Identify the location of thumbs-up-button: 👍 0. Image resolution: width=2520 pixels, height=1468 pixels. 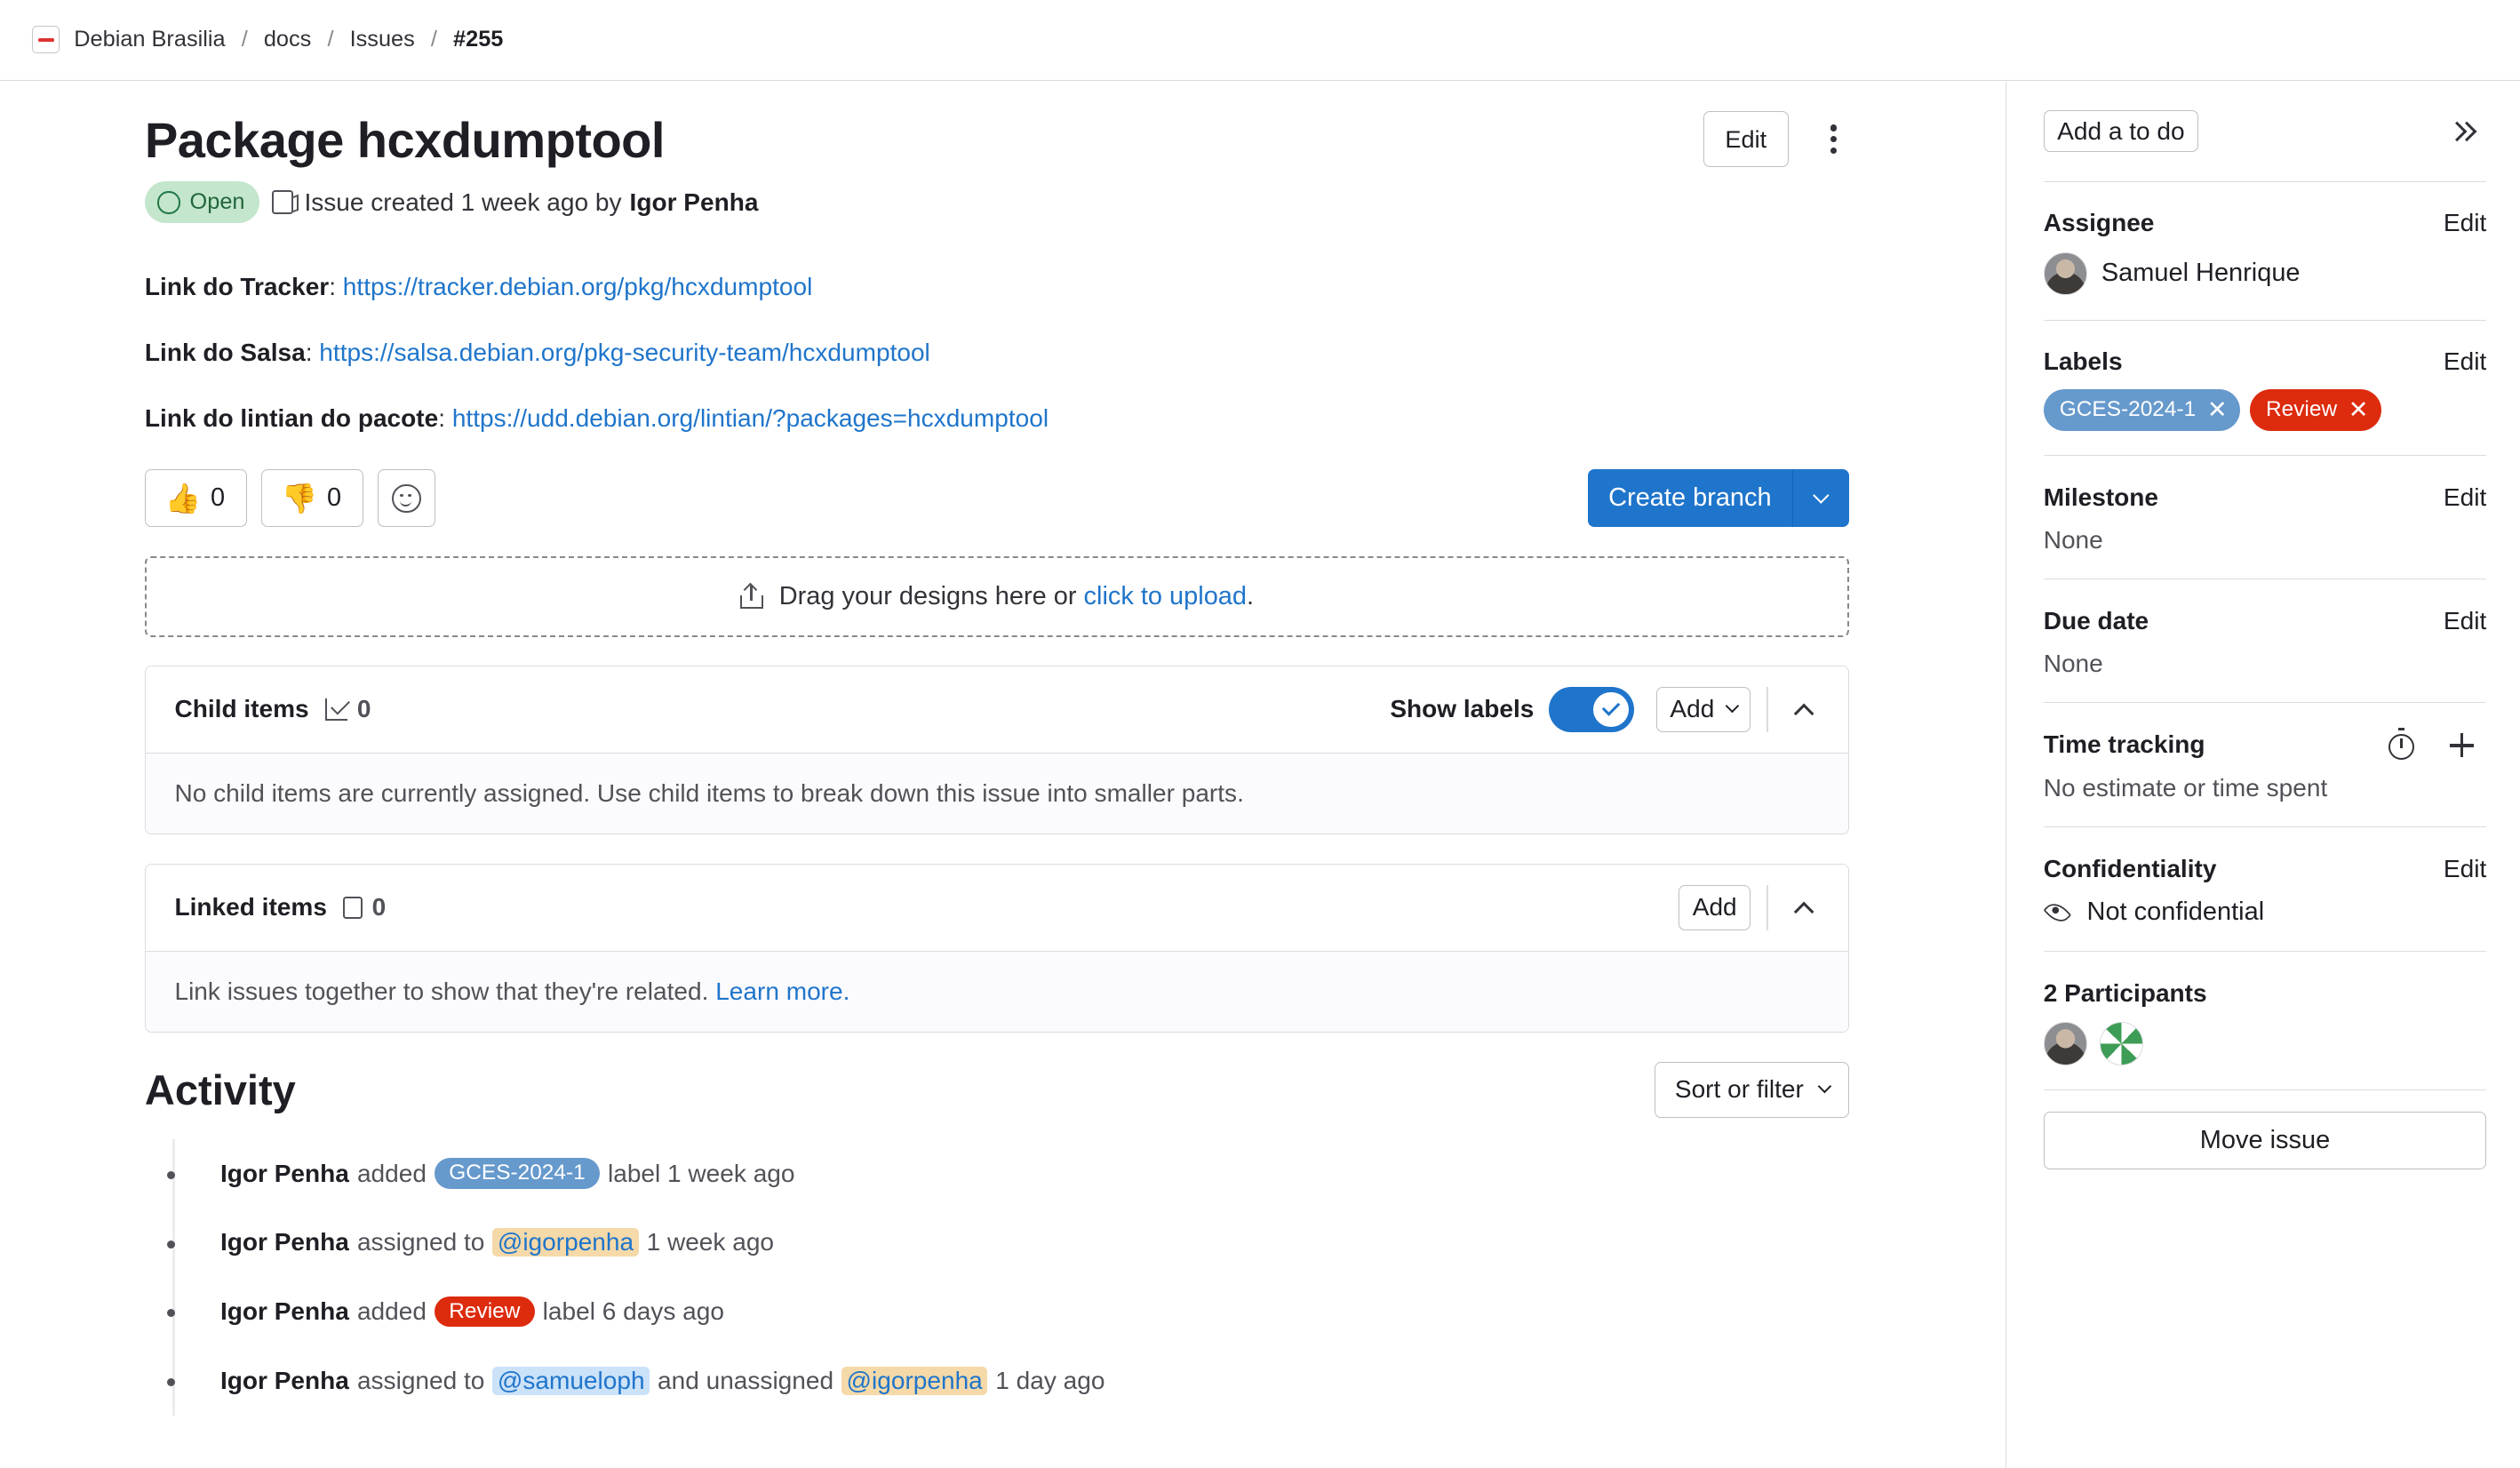
(195, 498).